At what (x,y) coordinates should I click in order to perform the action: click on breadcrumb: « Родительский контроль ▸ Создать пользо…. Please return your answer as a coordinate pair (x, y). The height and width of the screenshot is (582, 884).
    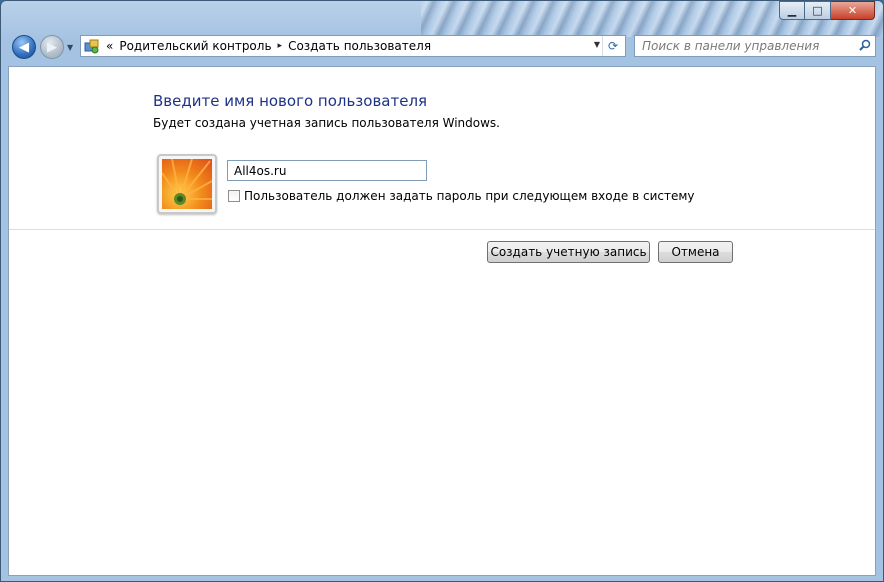
    Looking at the image, I should click on (268, 46).